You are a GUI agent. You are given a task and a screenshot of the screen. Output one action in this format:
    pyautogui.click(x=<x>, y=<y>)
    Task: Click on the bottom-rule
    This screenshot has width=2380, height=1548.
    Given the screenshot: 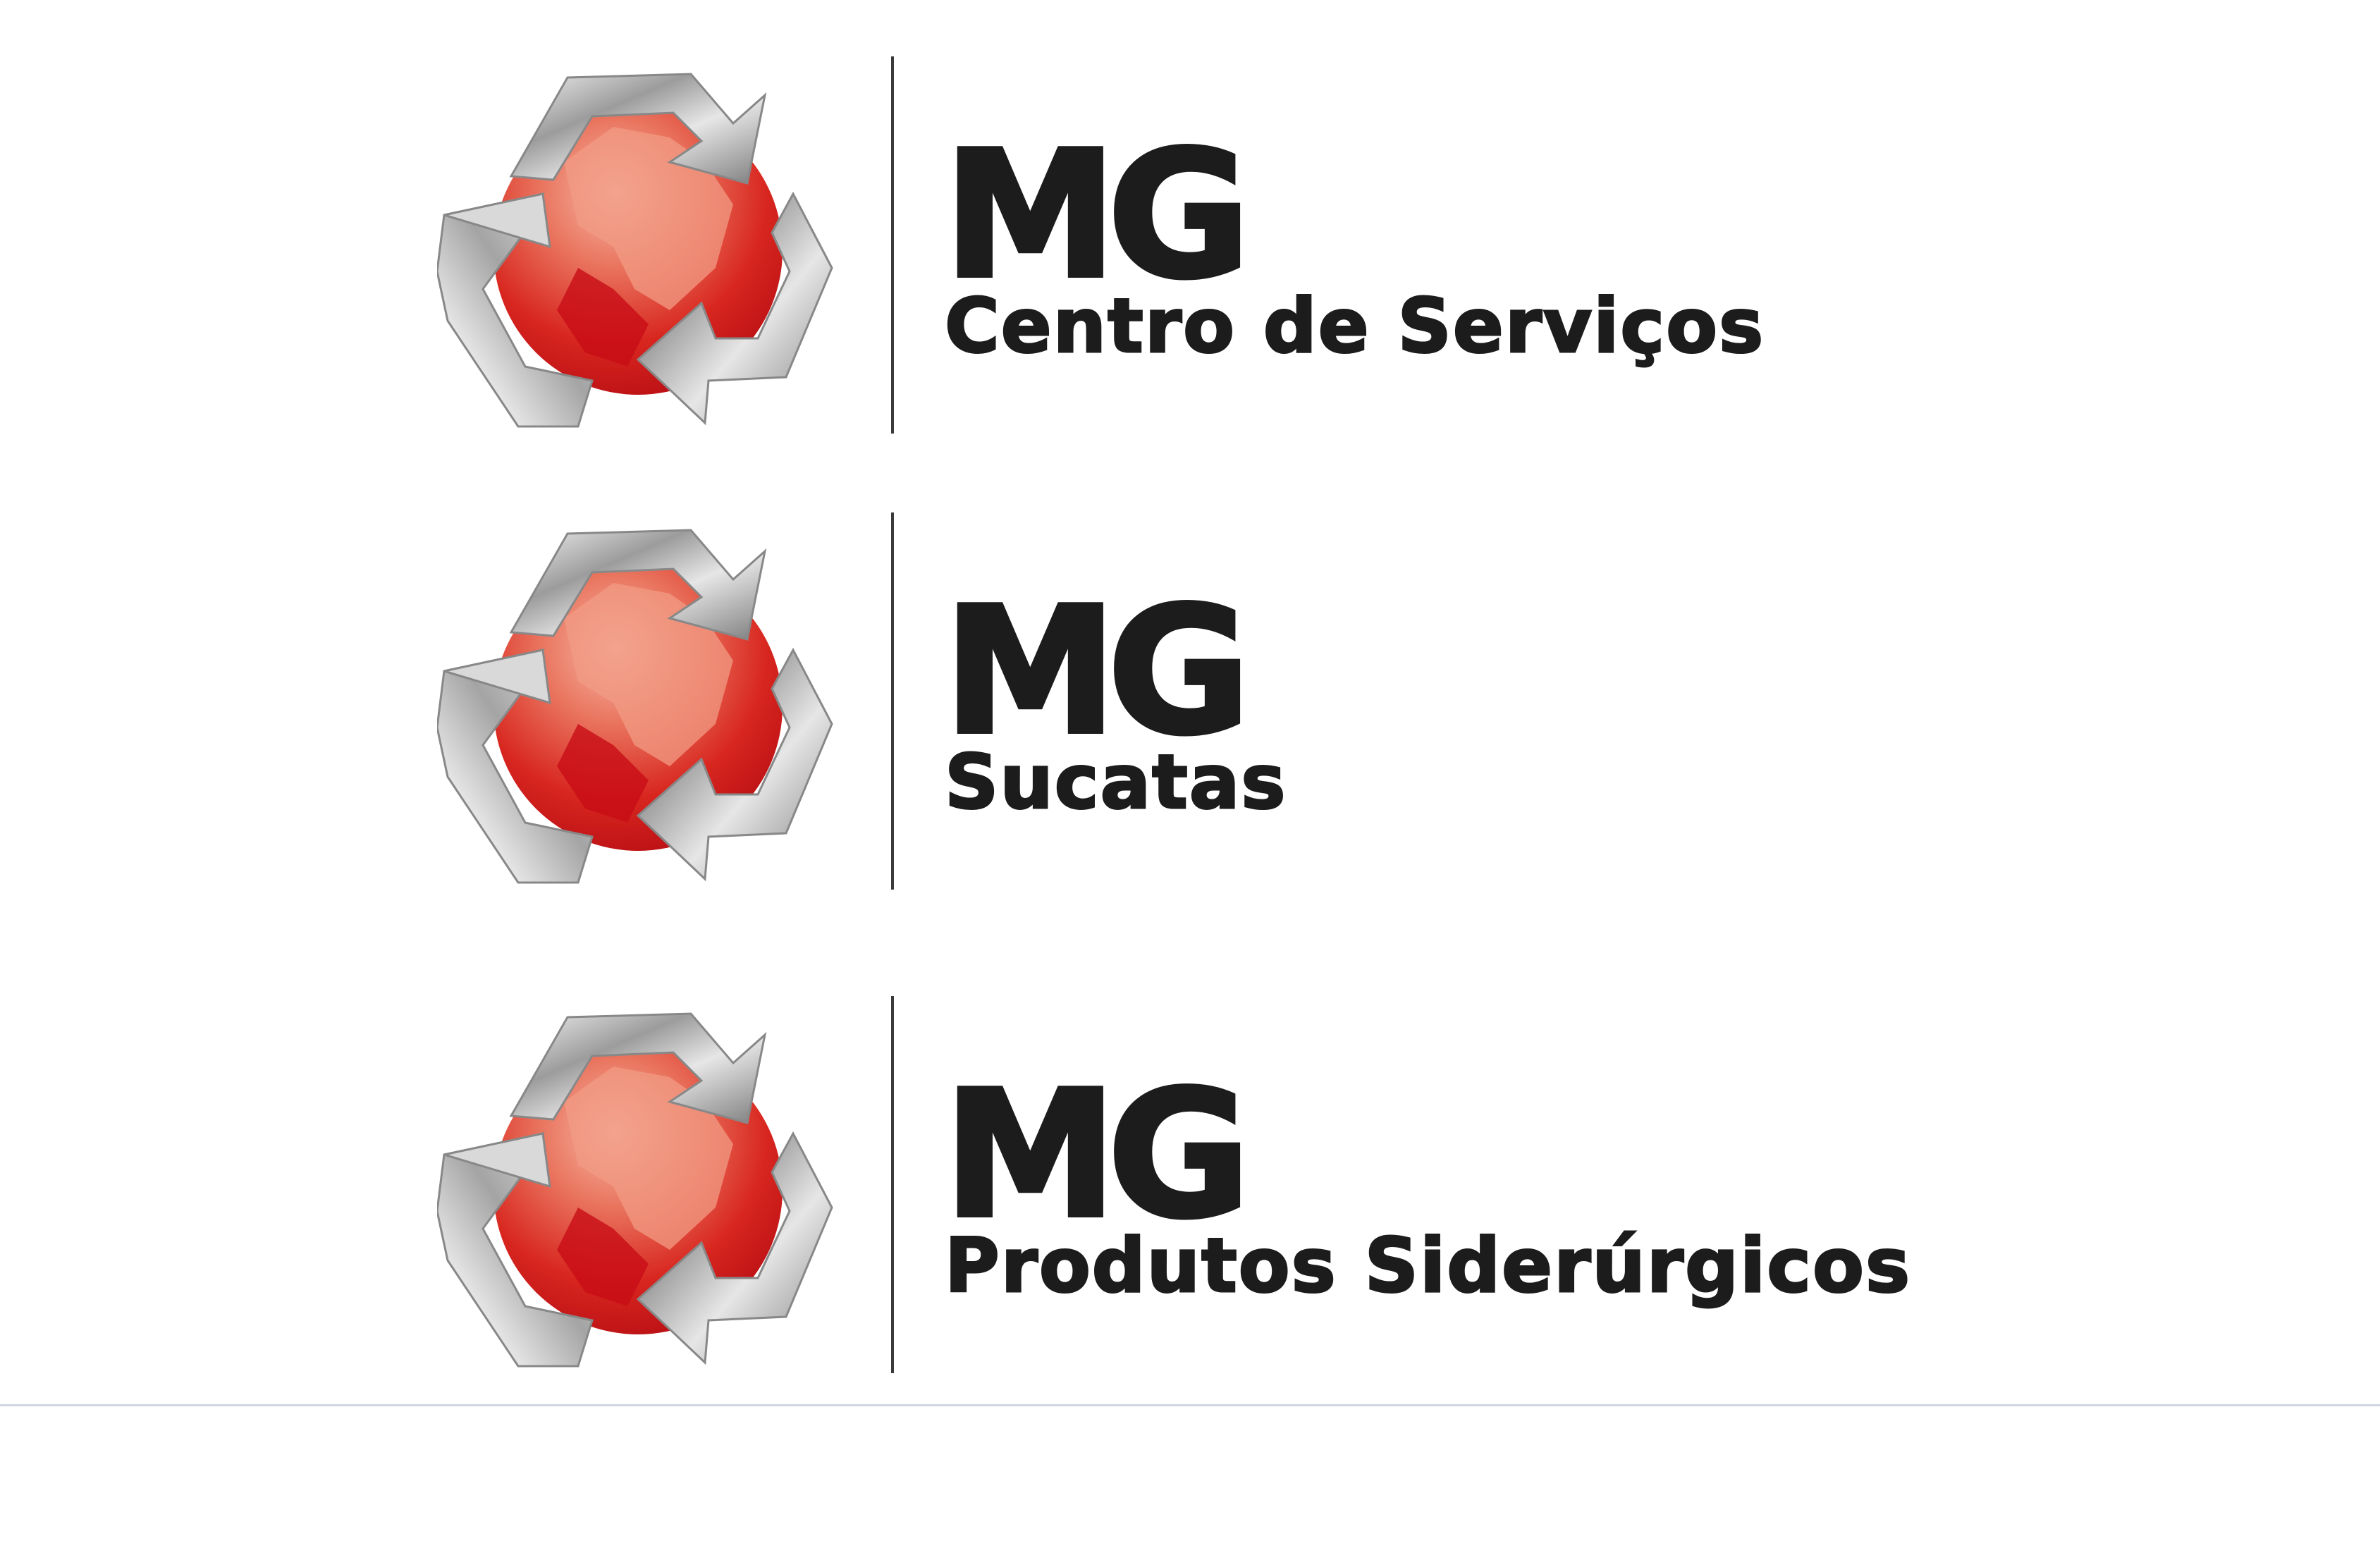 What is the action you would take?
    pyautogui.click(x=1190, y=1405)
    